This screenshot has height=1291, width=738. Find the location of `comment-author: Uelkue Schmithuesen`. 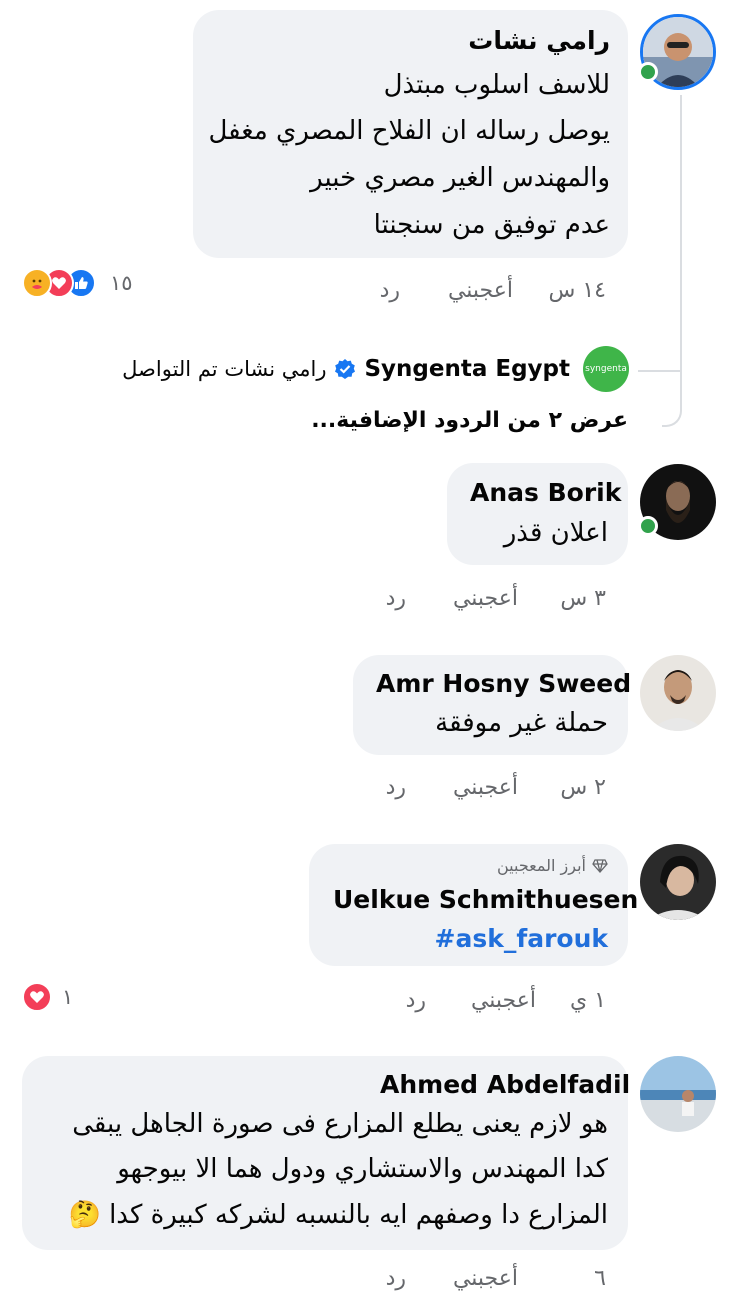

comment-author: Uelkue Schmithuesen is located at coordinates (485, 899).